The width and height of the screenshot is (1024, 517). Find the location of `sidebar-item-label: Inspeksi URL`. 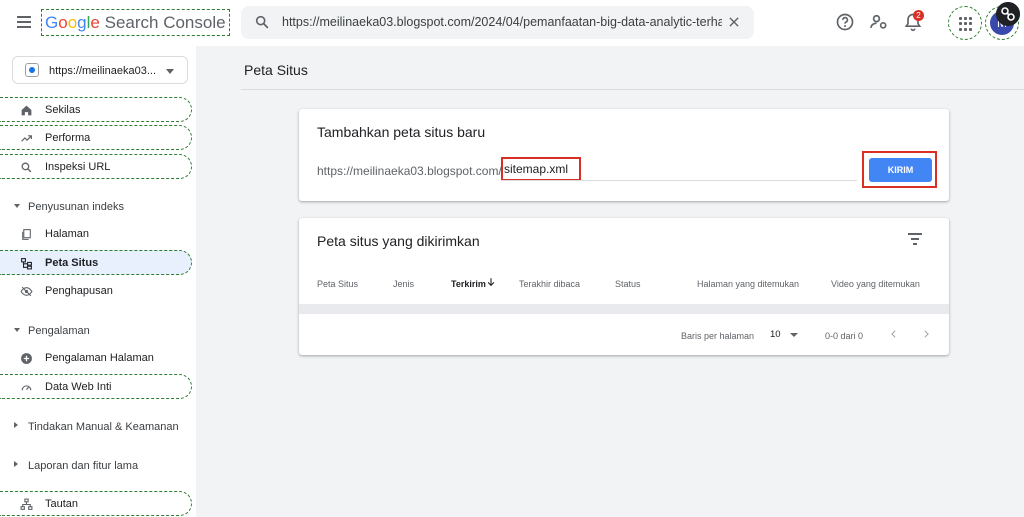

sidebar-item-label: Inspeksi URL is located at coordinates (78, 167).